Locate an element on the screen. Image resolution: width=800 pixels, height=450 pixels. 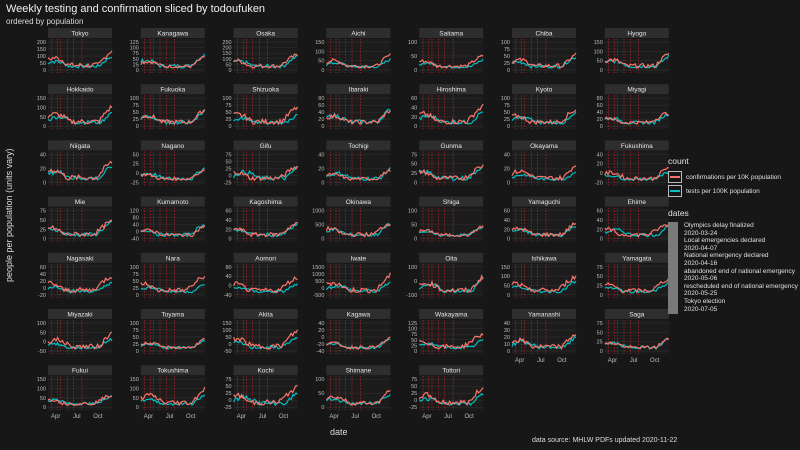
facet-label: Gunma is located at coordinates (452, 146).